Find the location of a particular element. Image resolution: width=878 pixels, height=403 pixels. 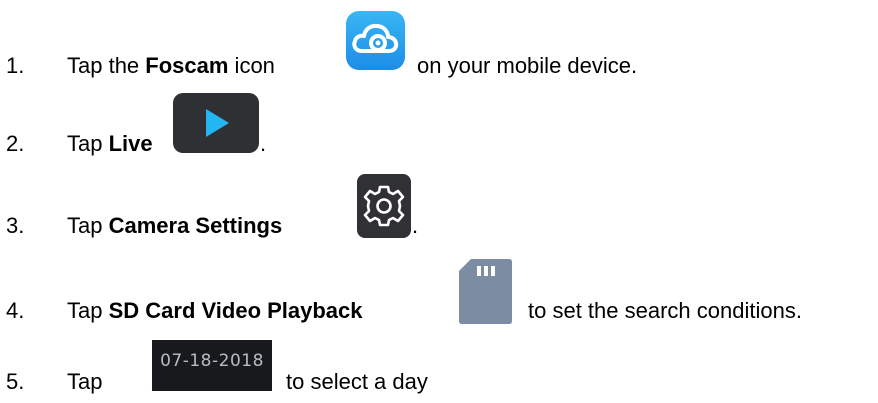

step-text: Tap Camera Settings is located at coordinates (174, 226).